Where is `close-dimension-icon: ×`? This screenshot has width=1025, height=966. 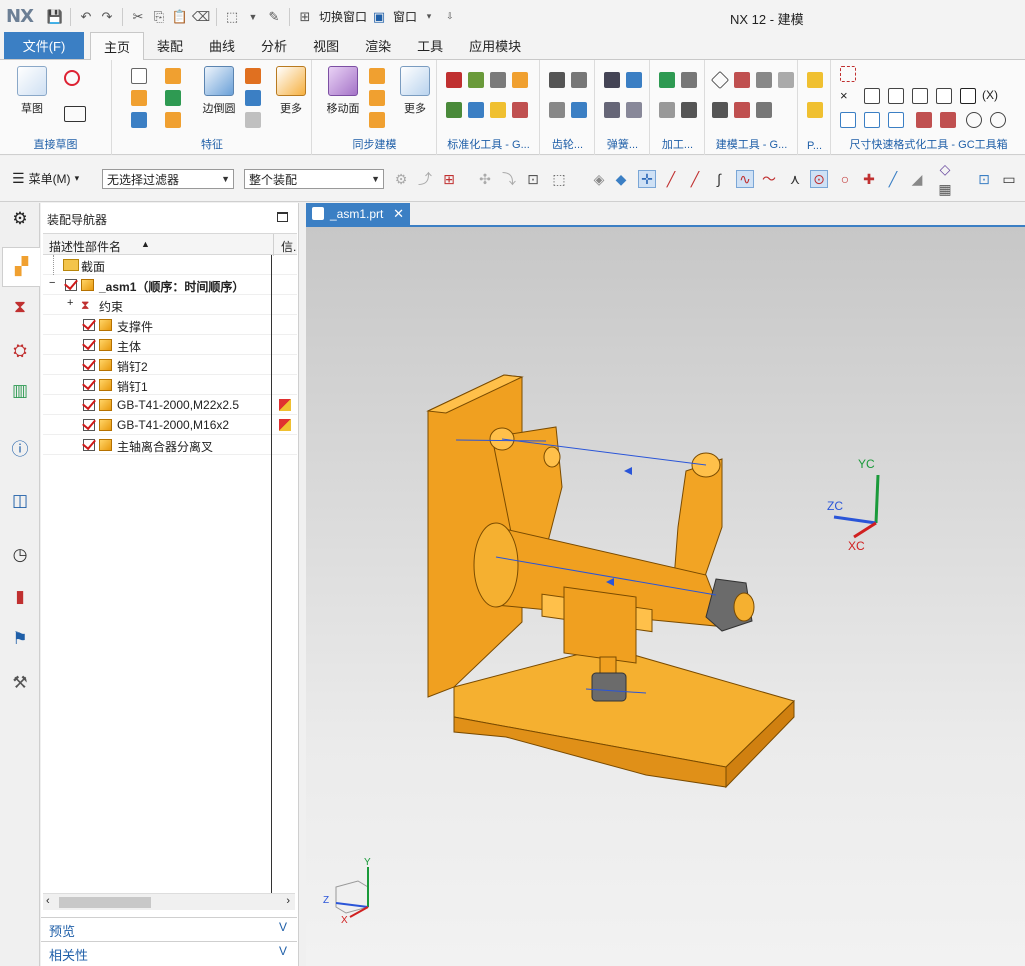
close-dimension-icon: × is located at coordinates (848, 96).